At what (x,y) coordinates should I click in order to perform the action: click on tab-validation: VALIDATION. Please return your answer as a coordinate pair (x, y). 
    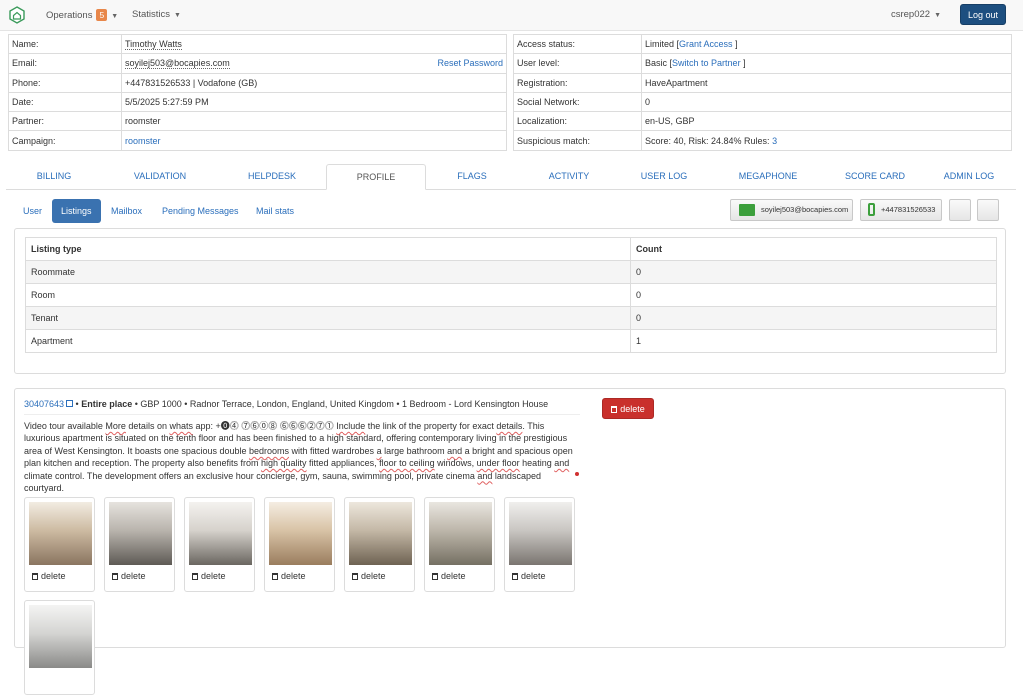
    Looking at the image, I should click on (160, 177).